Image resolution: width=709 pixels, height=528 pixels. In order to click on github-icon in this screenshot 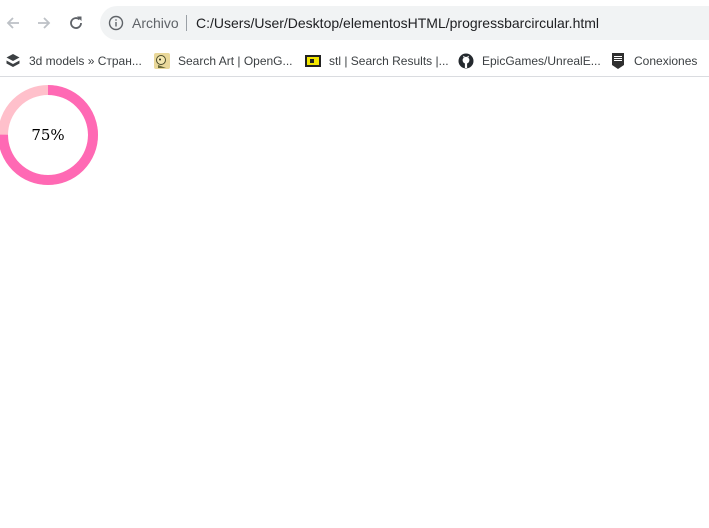, I will do `click(466, 60)`.